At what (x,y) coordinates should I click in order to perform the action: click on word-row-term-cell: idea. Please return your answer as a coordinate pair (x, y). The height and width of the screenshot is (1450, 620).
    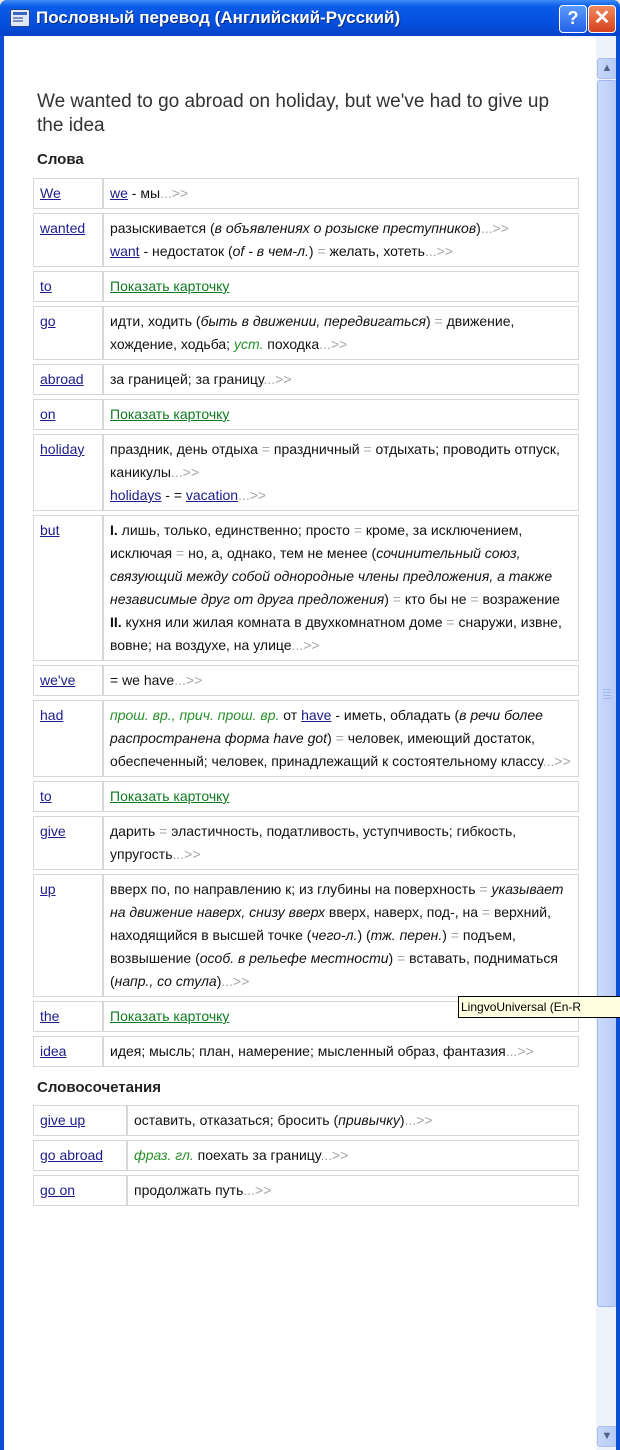
    Looking at the image, I should click on (68, 1051).